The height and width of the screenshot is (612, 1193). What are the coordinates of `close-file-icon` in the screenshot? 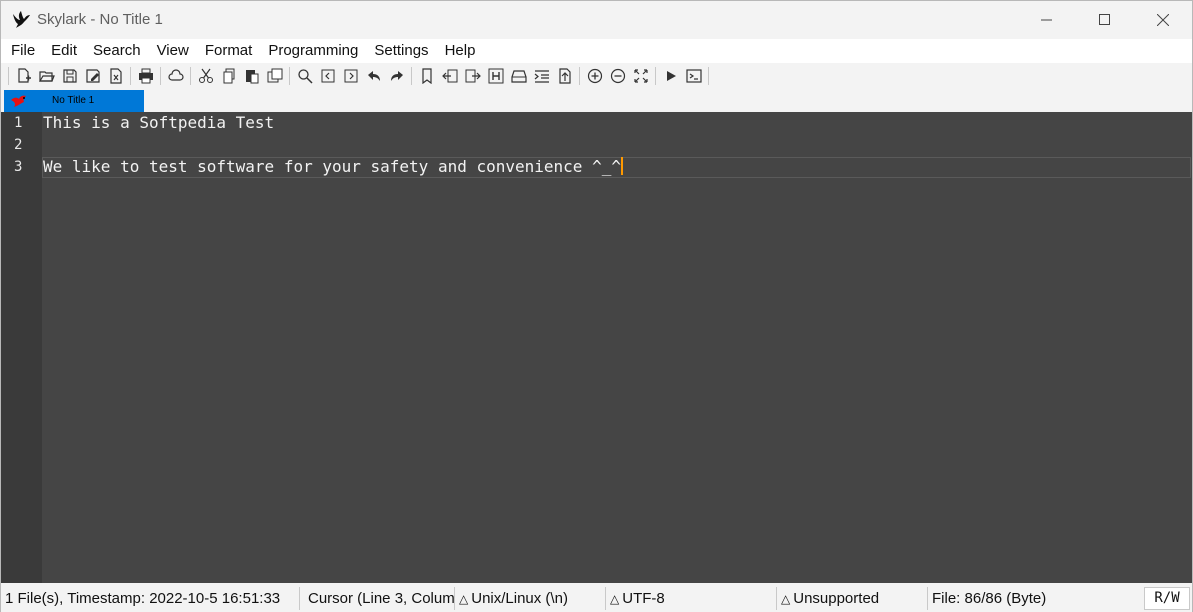 It's located at (115, 76).